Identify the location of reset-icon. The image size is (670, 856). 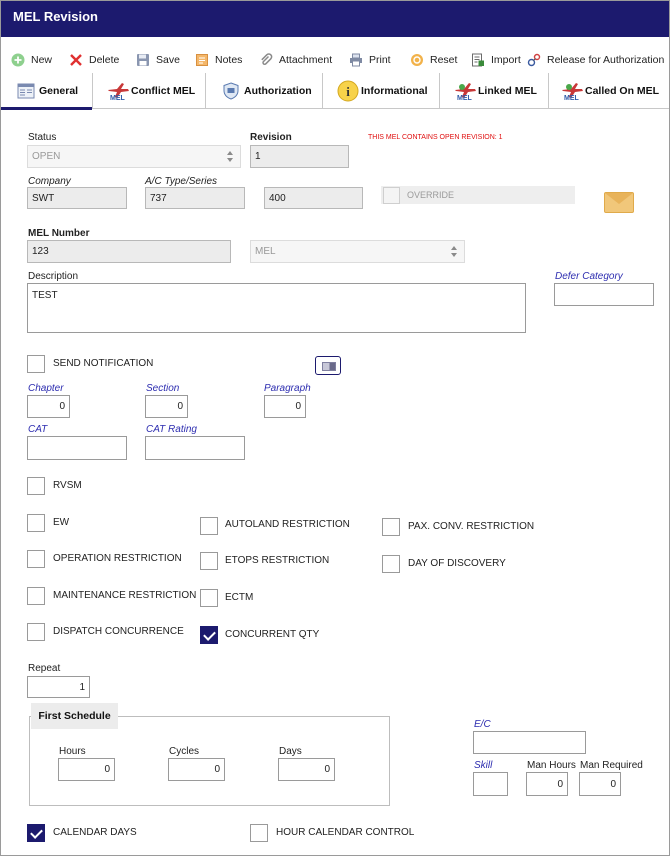
(417, 60).